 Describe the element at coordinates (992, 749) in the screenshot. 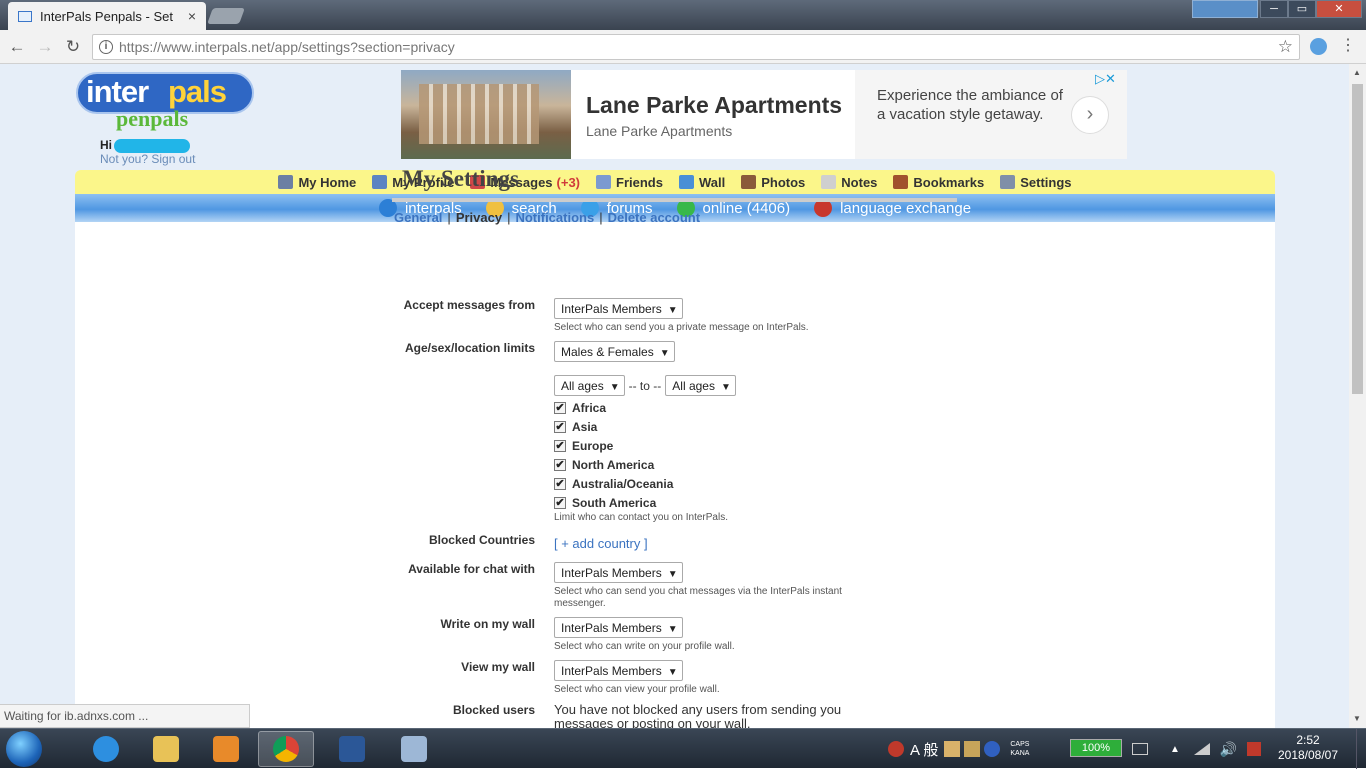

I see `help-icon` at that location.